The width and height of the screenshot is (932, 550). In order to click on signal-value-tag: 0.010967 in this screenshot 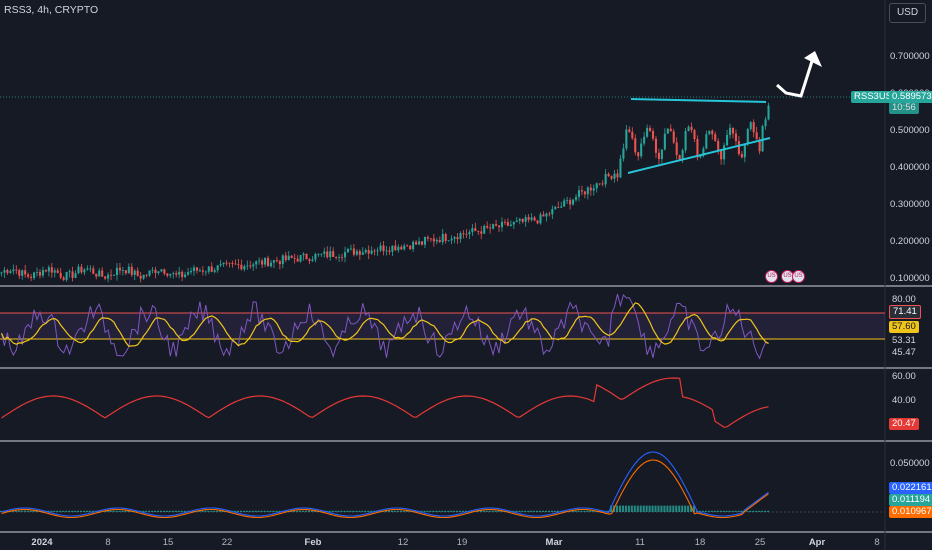, I will do `click(910, 512)`.